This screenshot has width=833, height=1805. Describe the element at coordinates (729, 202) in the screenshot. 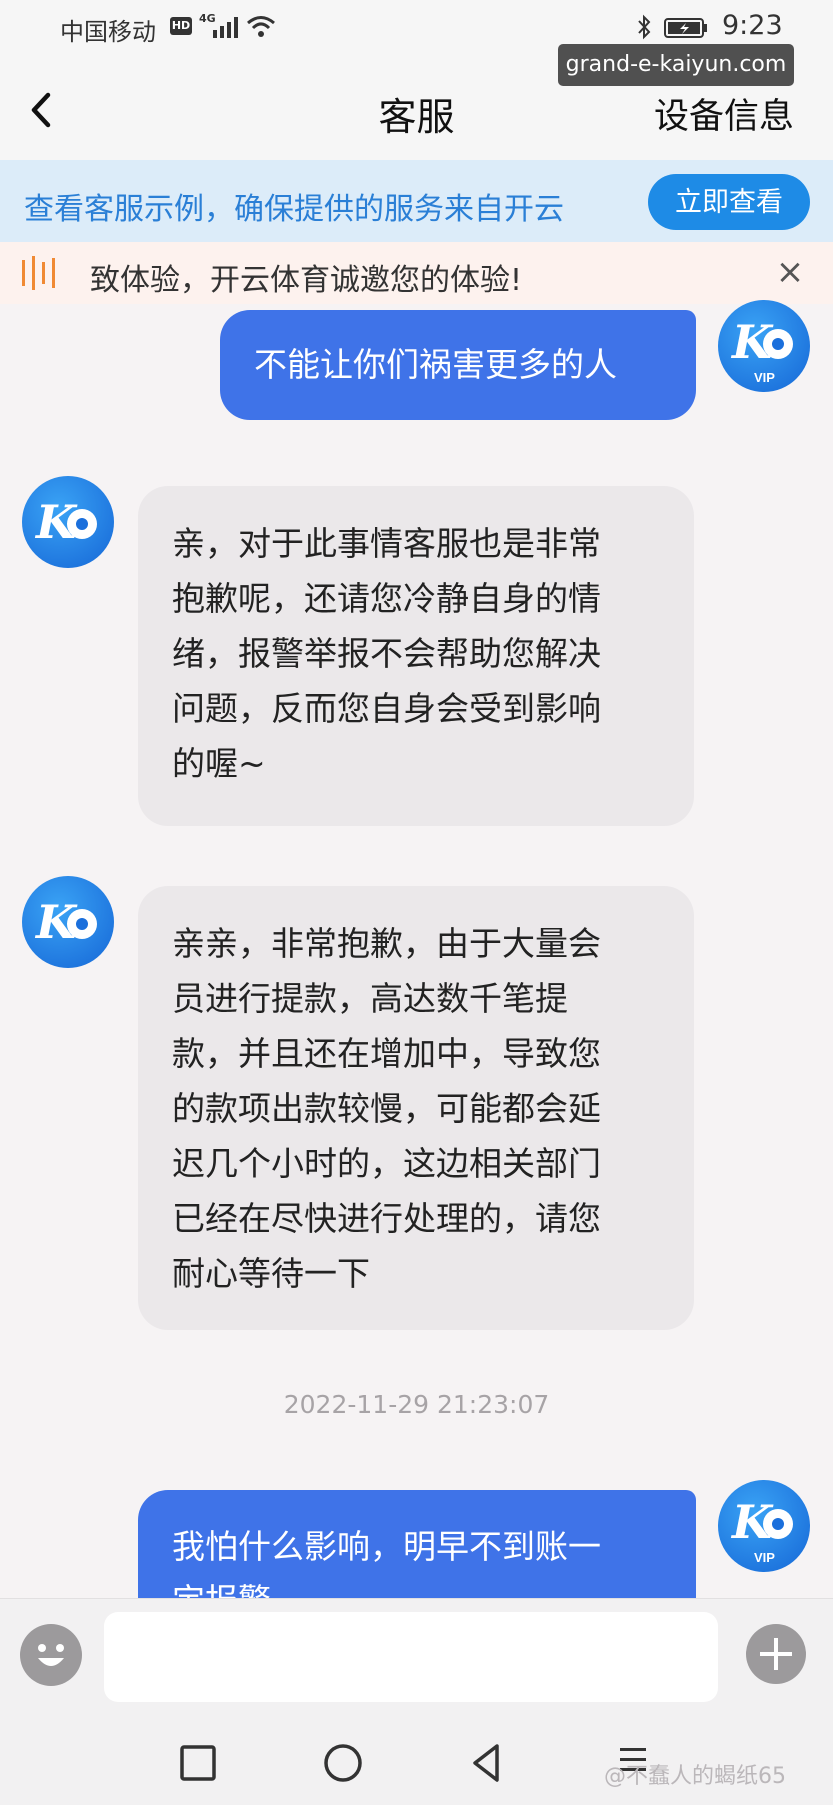

I see `view-now-button: 立即查看` at that location.